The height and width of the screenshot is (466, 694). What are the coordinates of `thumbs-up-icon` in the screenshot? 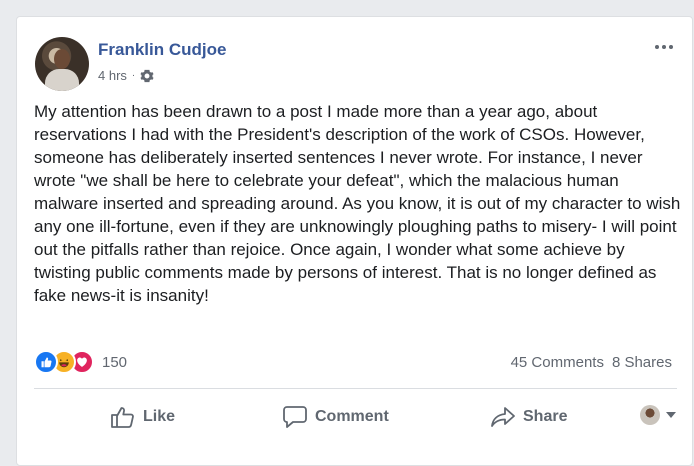 It's located at (122, 417).